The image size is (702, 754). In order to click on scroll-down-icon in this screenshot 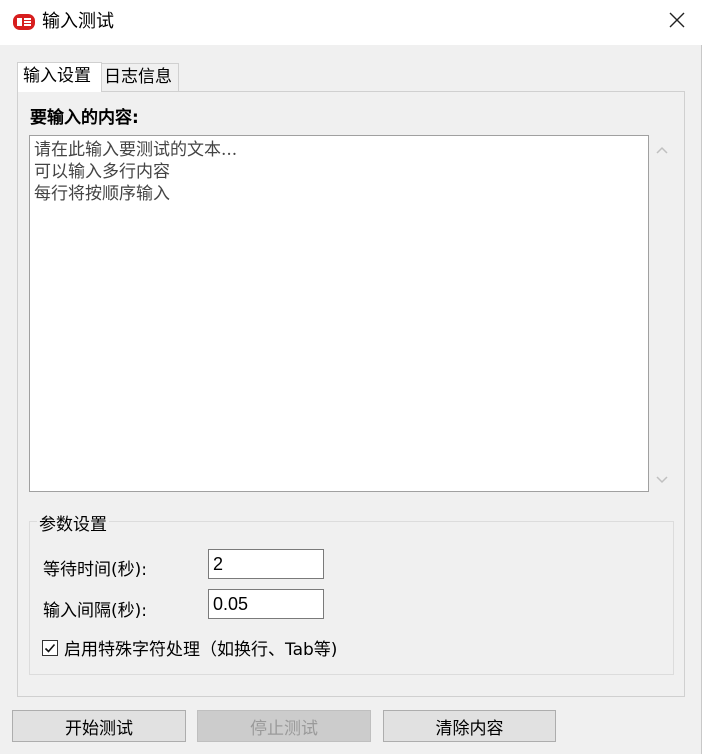, I will do `click(662, 480)`.